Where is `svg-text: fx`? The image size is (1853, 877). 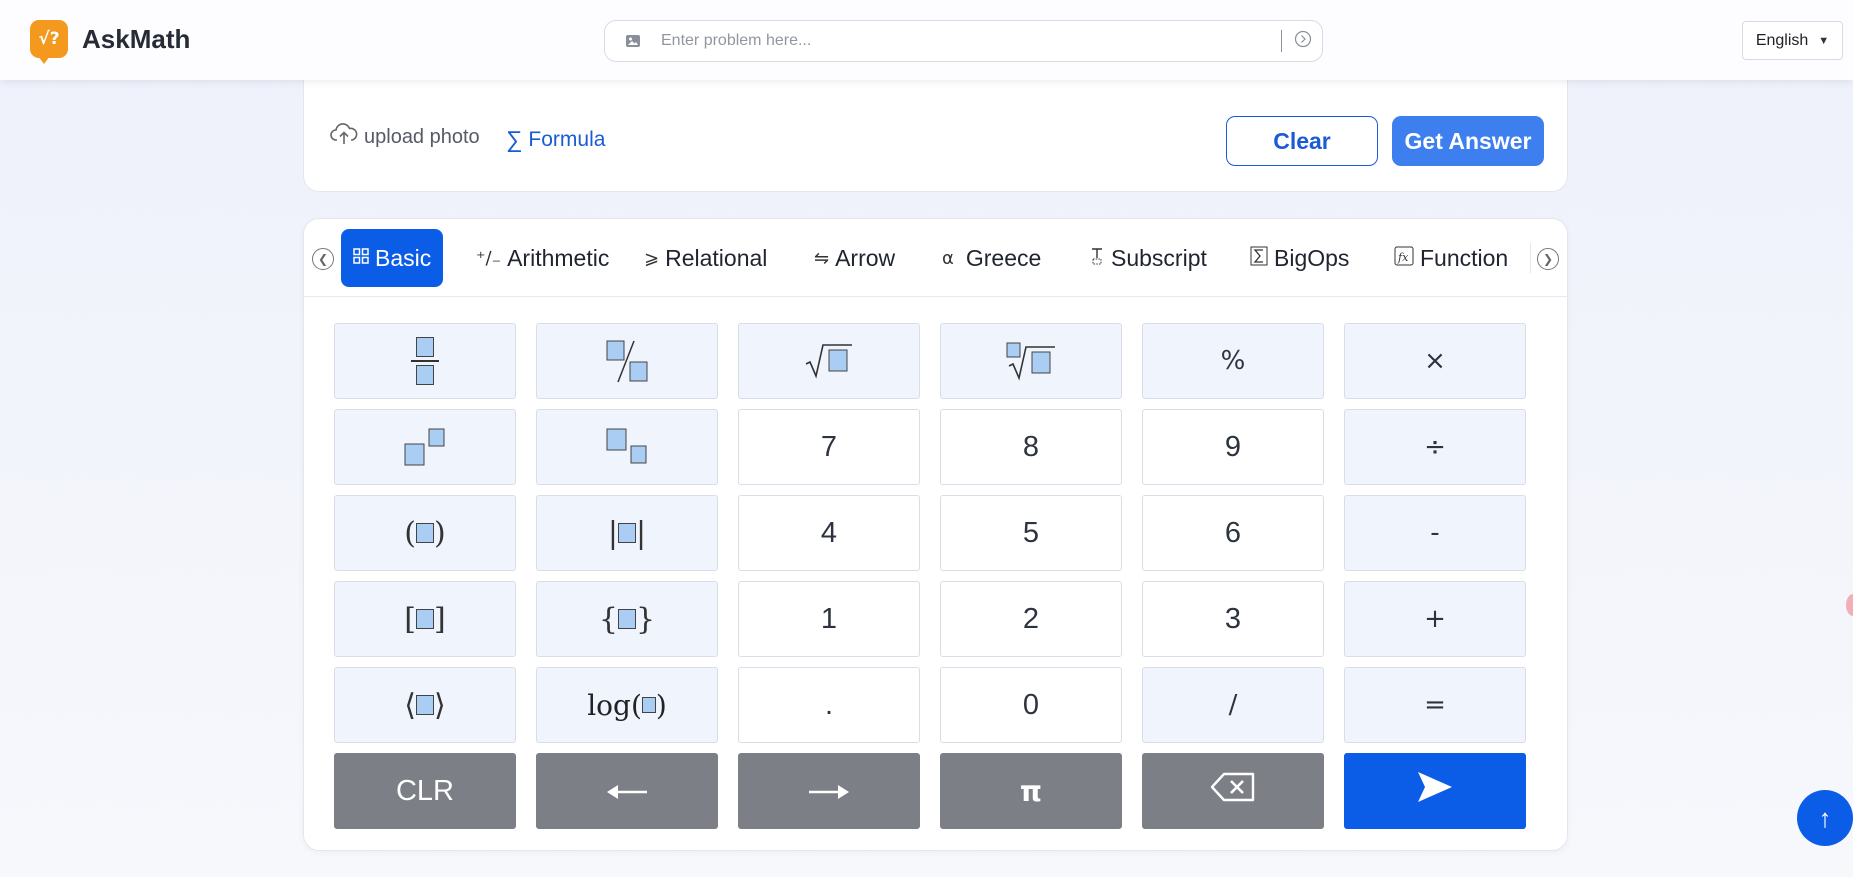 svg-text: fx is located at coordinates (1403, 257).